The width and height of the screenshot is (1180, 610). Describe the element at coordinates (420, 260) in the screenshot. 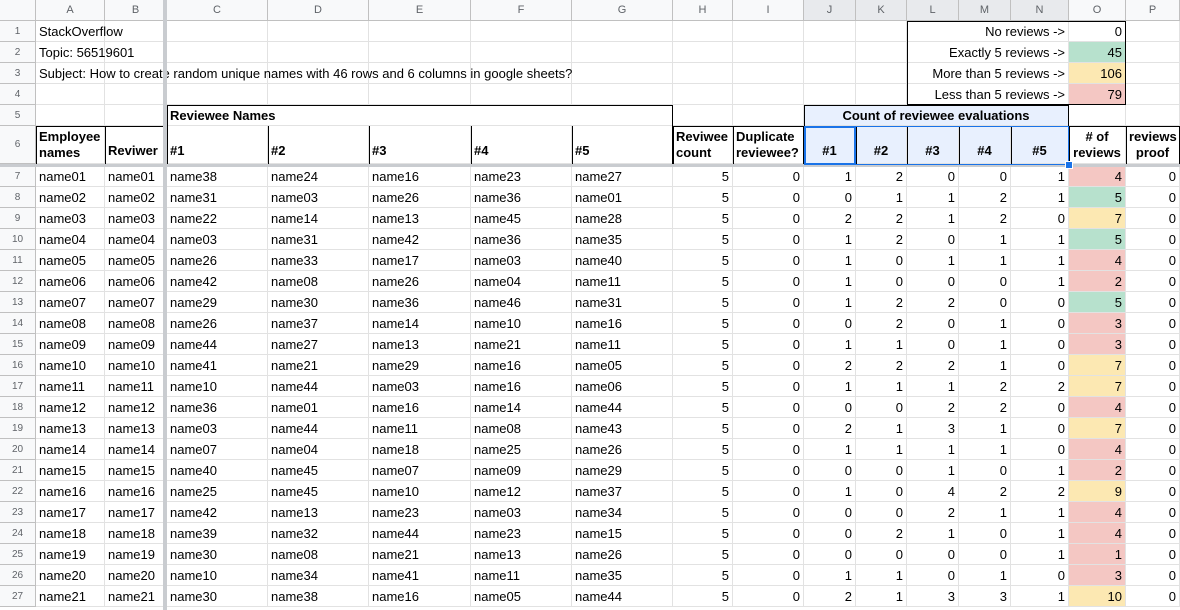

I see `reviewee-3-cell: name17` at that location.